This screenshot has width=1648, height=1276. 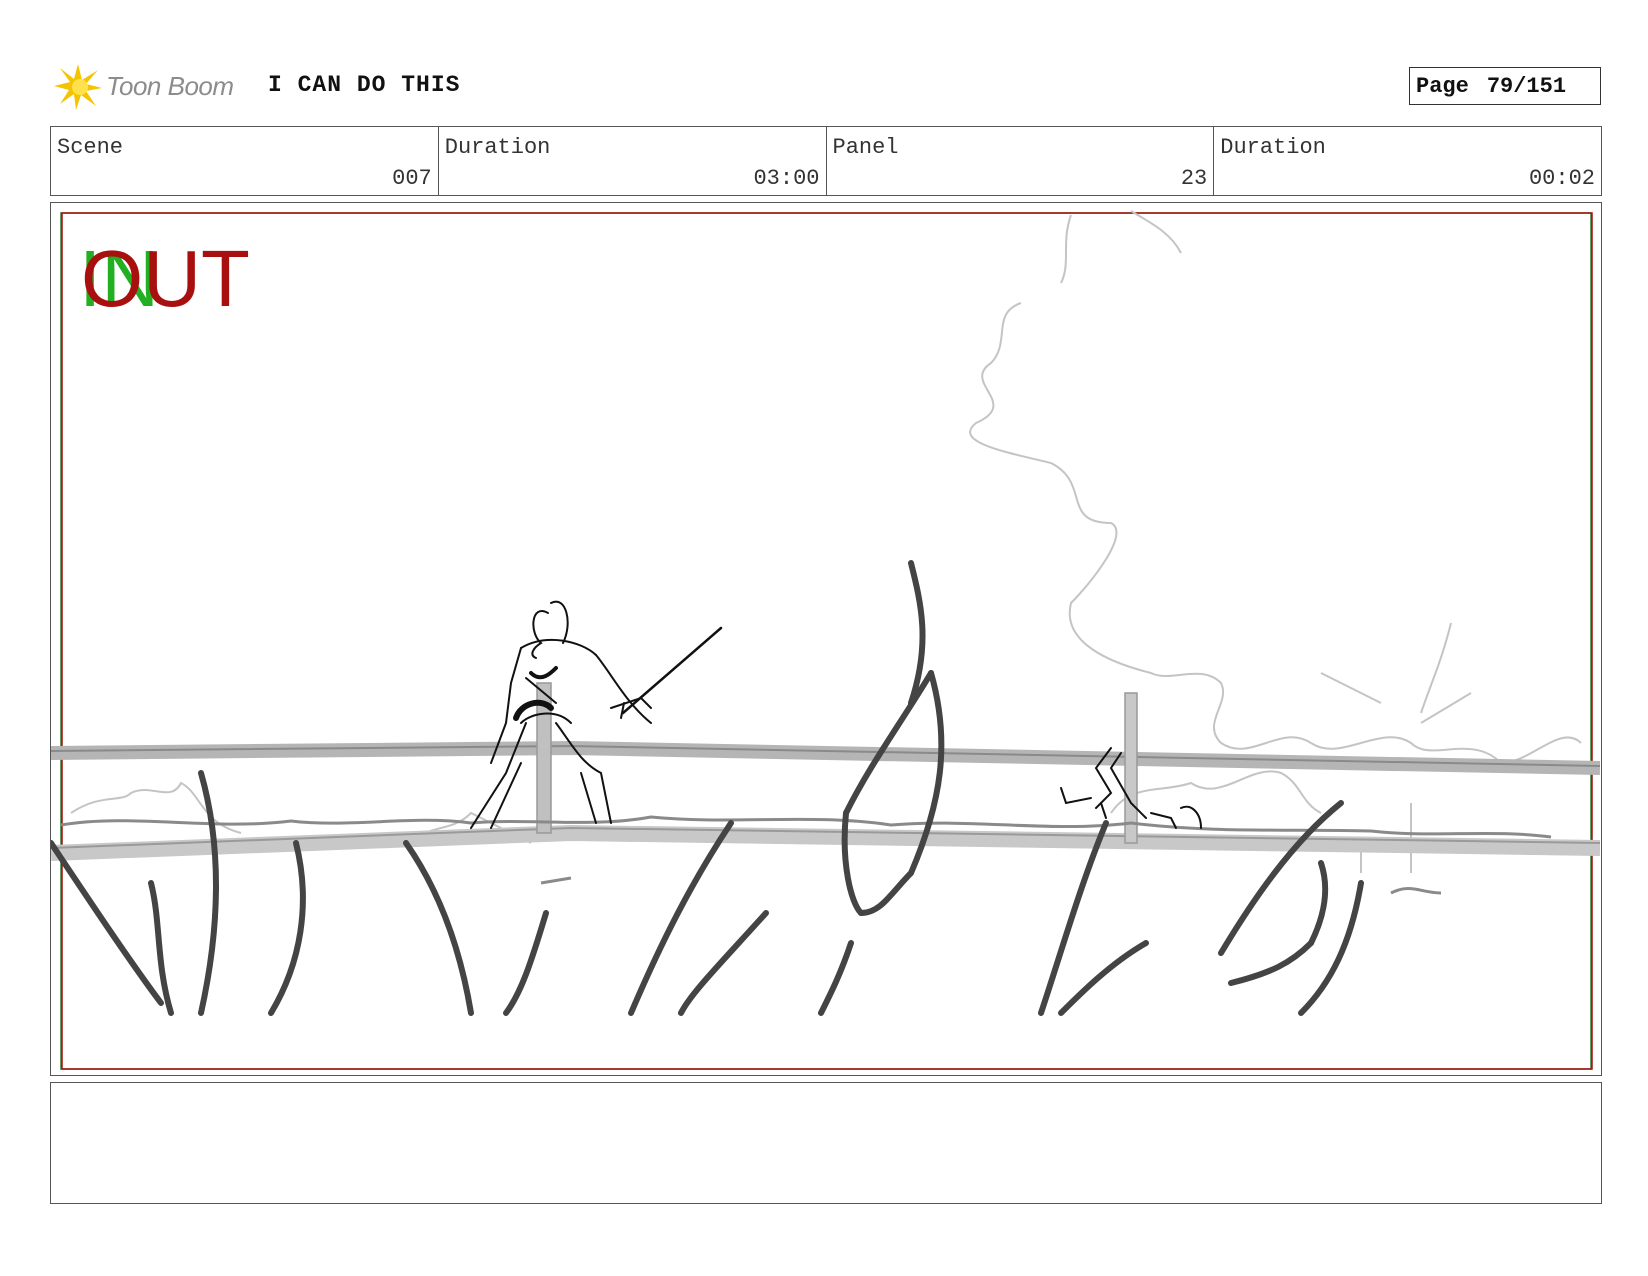 I want to click on panel-duration-label: Duration, so click(x=1273, y=147).